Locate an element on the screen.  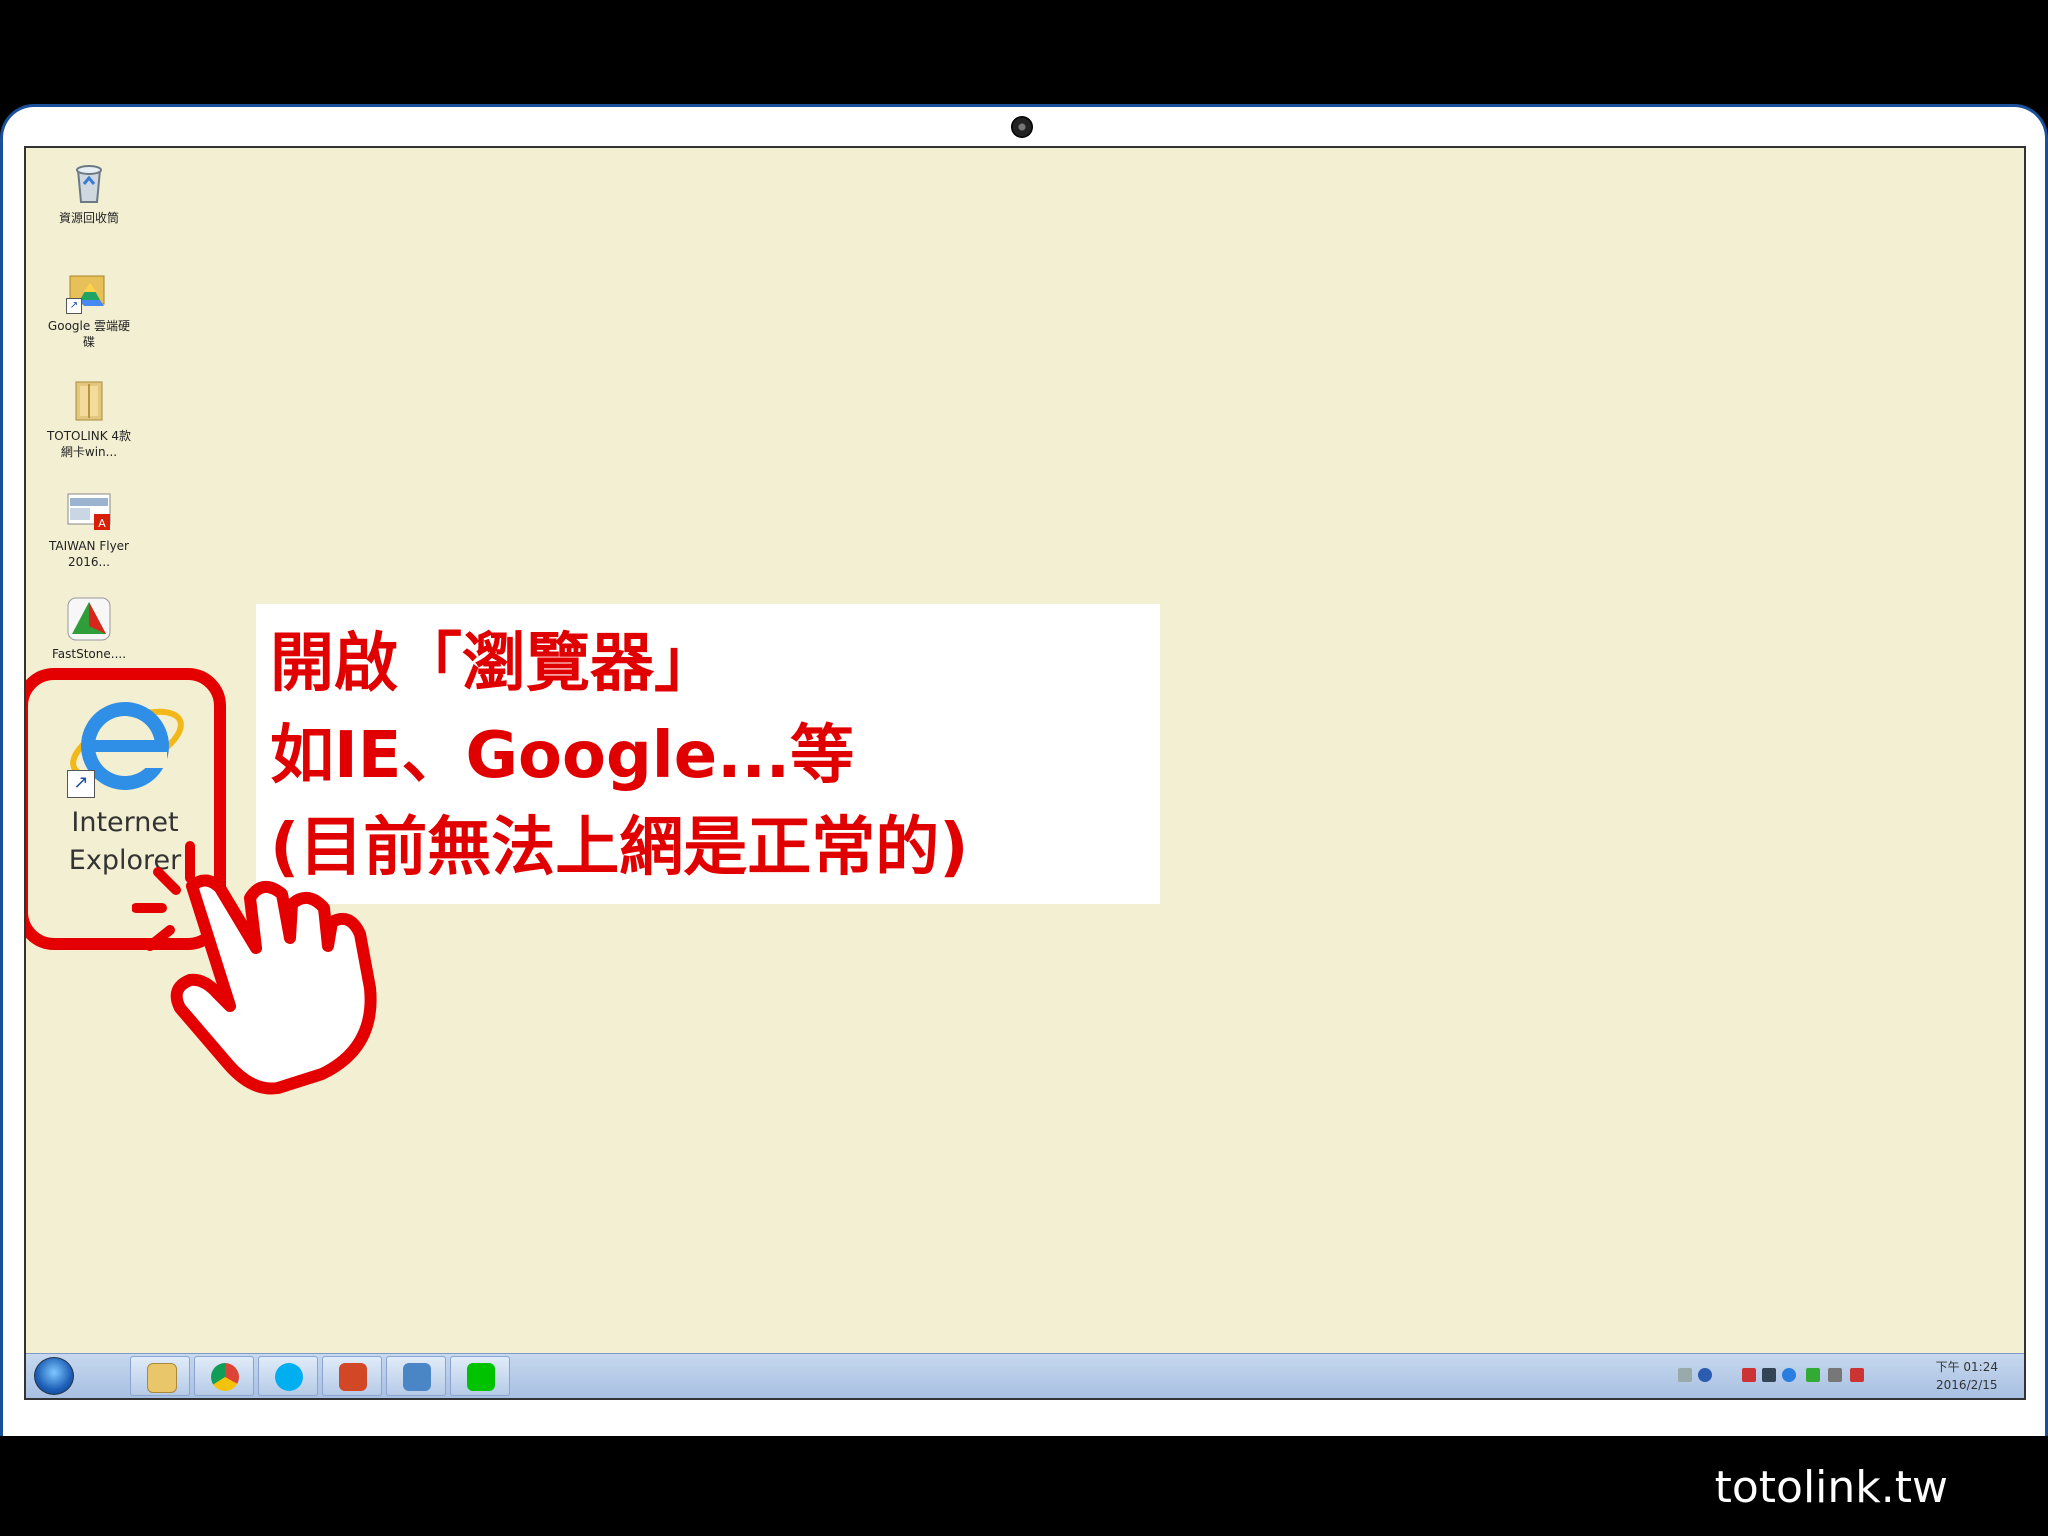
clock-time: 下午 01:24 is located at coordinates (1966, 1367).